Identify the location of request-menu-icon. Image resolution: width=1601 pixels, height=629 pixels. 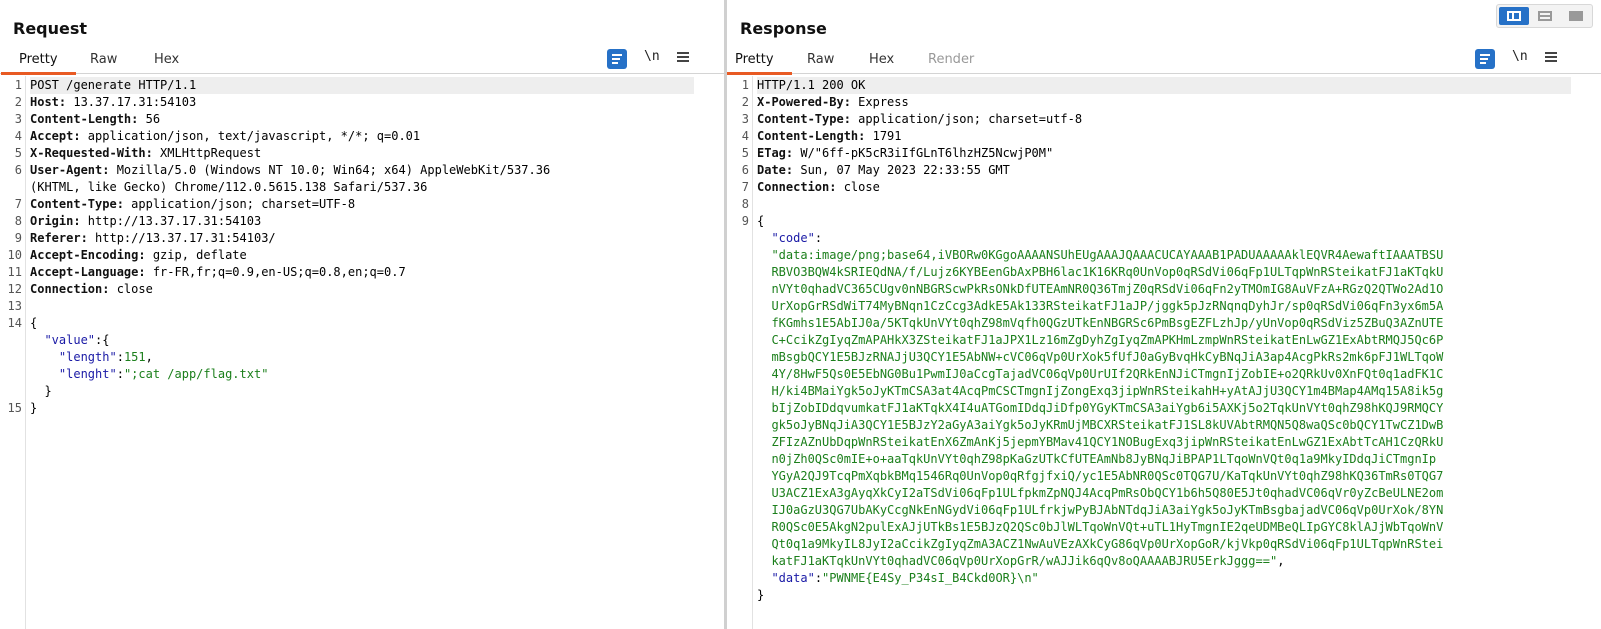
(683, 57).